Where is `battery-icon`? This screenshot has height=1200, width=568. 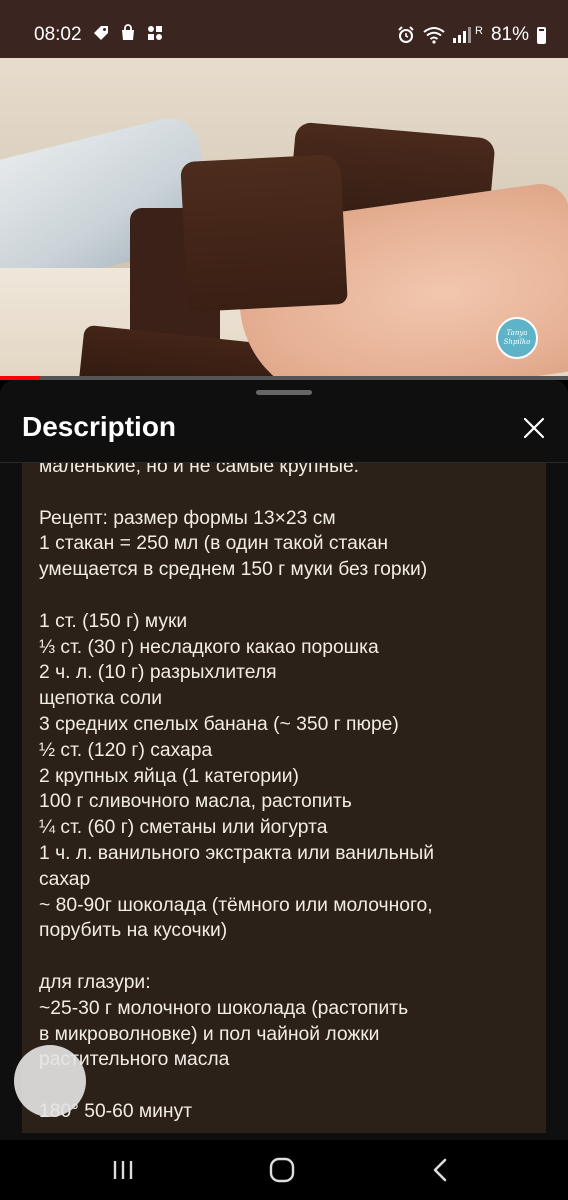 battery-icon is located at coordinates (541, 35).